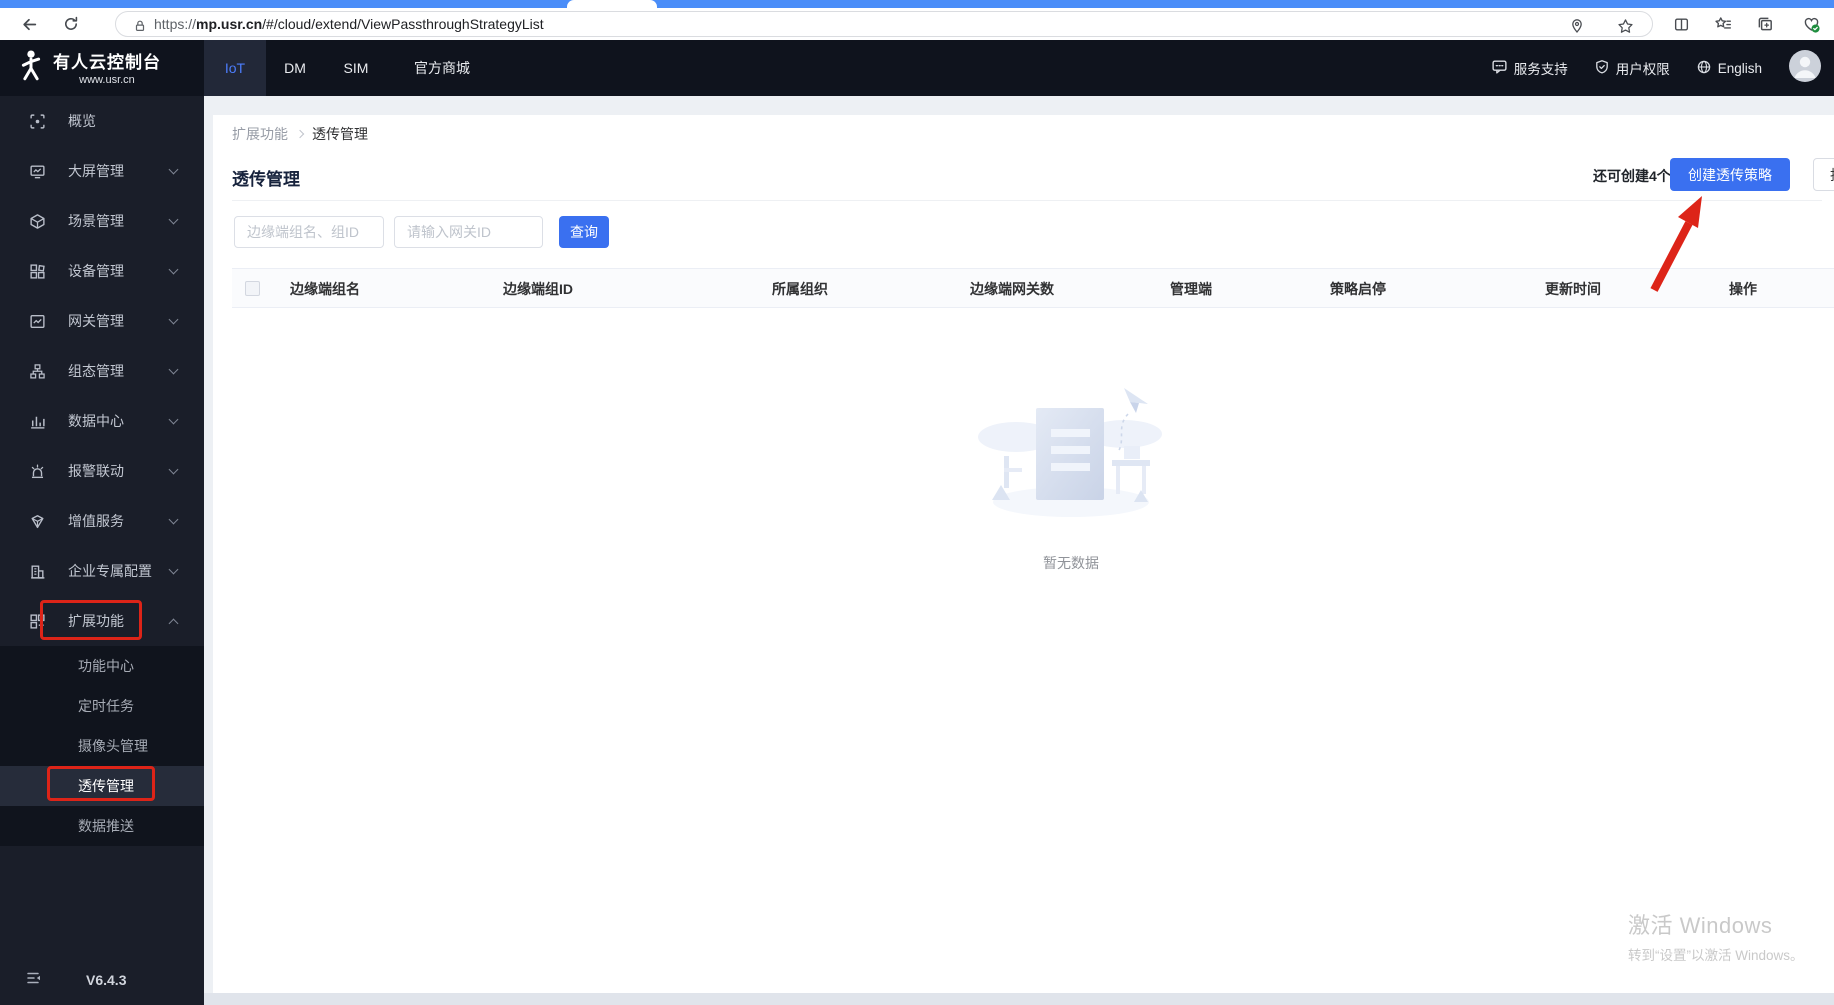  Describe the element at coordinates (71, 24) in the screenshot. I see `refresh-icon` at that location.